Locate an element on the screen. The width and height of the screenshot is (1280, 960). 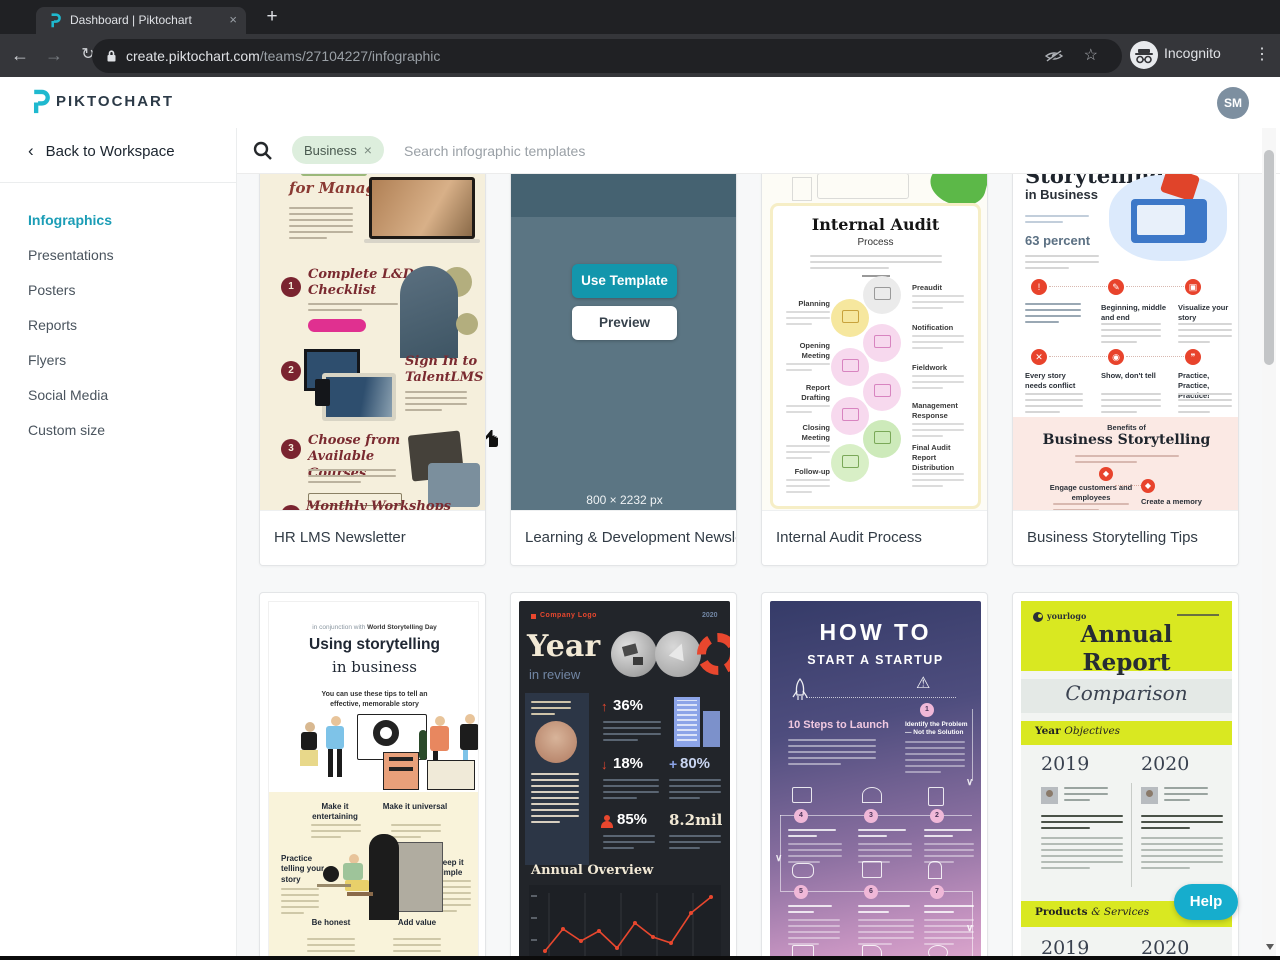
benefit-title: Create a memory is located at coordinates (1171, 501).